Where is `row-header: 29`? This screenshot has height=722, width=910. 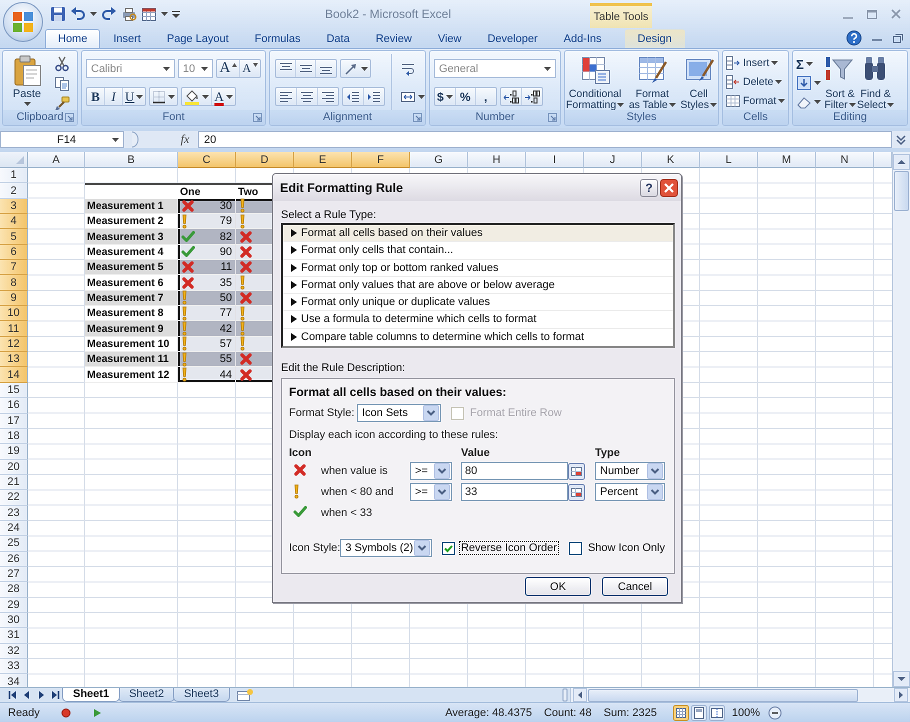 row-header: 29 is located at coordinates (14, 605).